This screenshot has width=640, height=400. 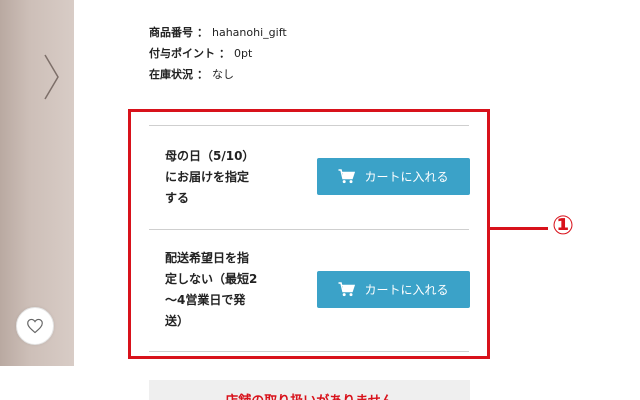 I want to click on product-code-row: 商品番号 ： hahanohi_gift, so click(x=218, y=32).